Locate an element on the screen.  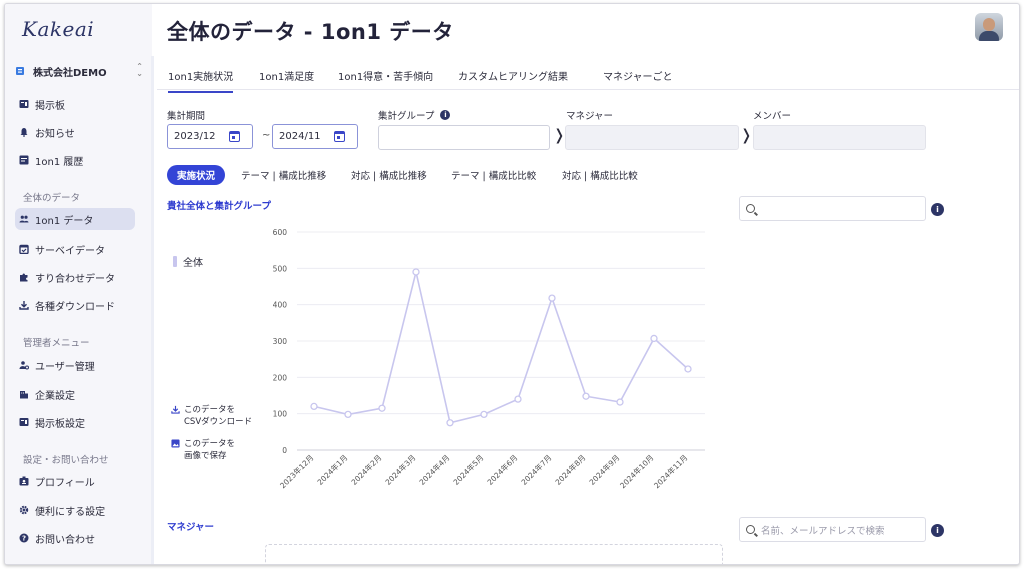
sidebar-item-label: サーベイデータ is located at coordinates (70, 251).